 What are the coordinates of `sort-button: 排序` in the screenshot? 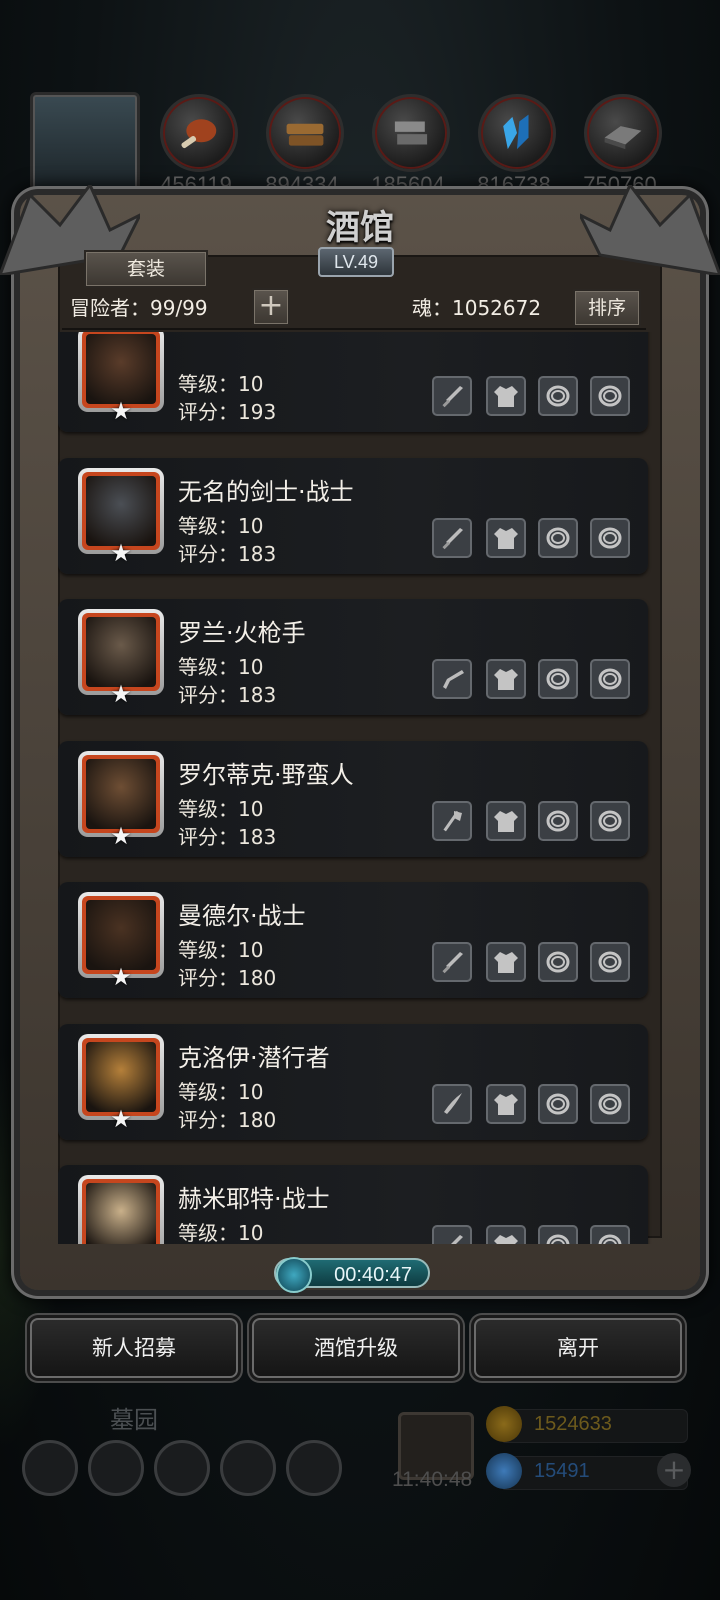 It's located at (607, 308).